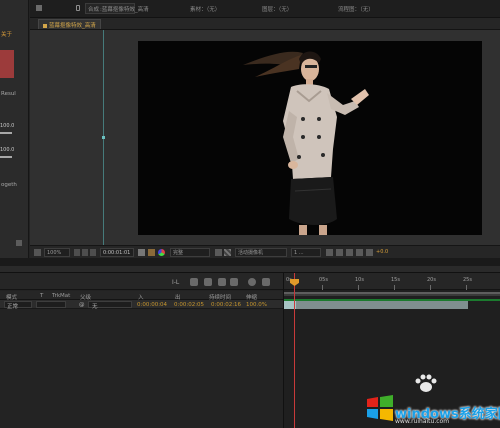 Image resolution: width=500 pixels, height=428 pixels. I want to click on trkmat-dropdown, so click(51, 304).